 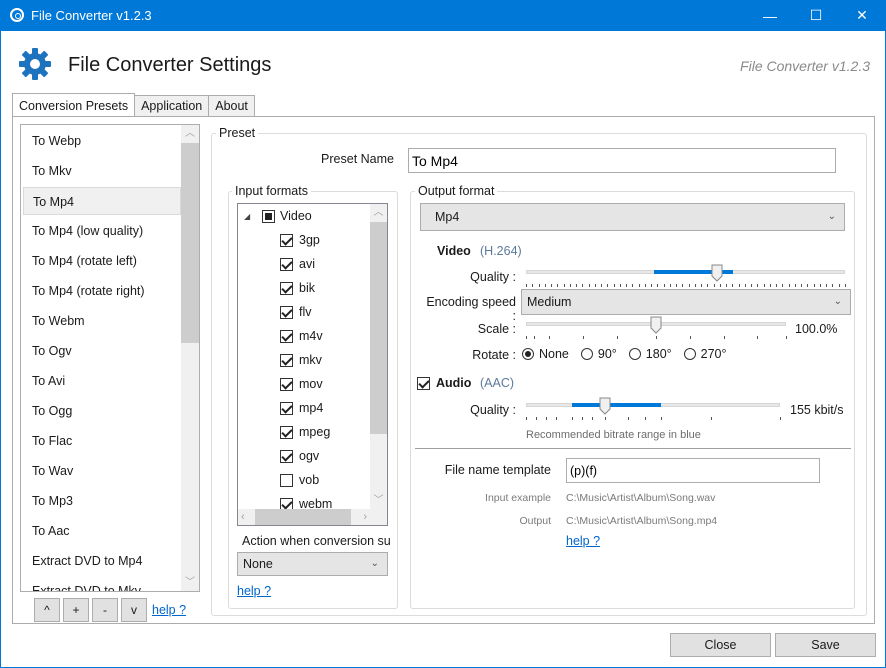 I want to click on preset-list-scrollbar: ︿ ﹀, so click(x=190, y=358).